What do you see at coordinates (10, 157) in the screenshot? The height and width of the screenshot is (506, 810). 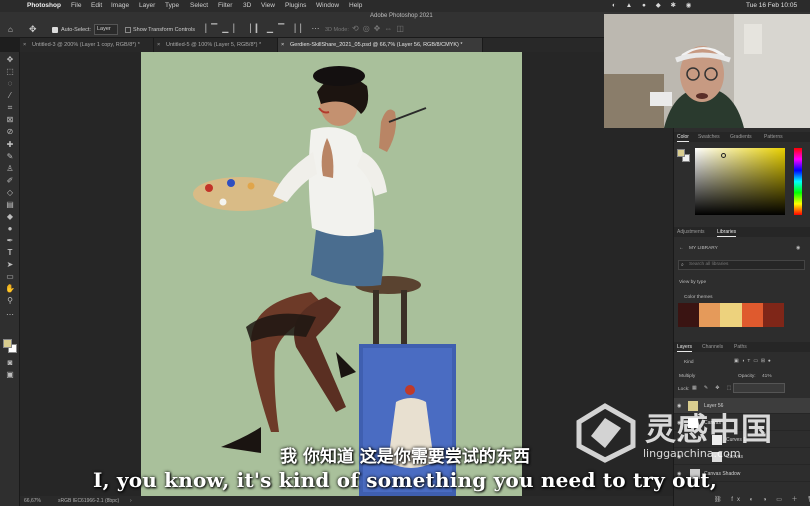 I see `brush-tool-icon: ✎` at bounding box center [10, 157].